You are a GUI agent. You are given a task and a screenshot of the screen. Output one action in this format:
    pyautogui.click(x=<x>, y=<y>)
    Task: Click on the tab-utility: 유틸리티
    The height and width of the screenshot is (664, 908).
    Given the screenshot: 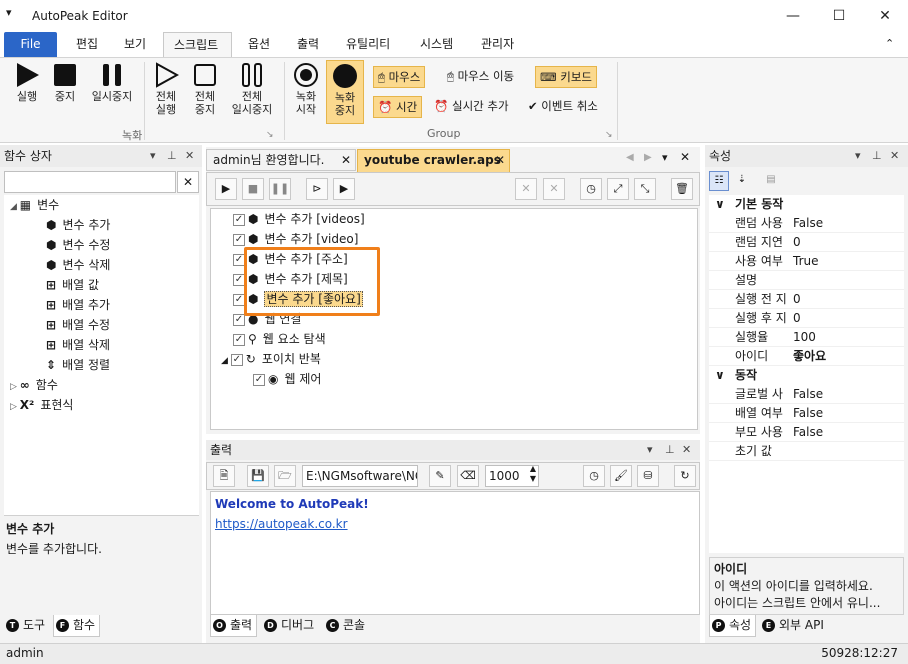 What is the action you would take?
    pyautogui.click(x=368, y=44)
    